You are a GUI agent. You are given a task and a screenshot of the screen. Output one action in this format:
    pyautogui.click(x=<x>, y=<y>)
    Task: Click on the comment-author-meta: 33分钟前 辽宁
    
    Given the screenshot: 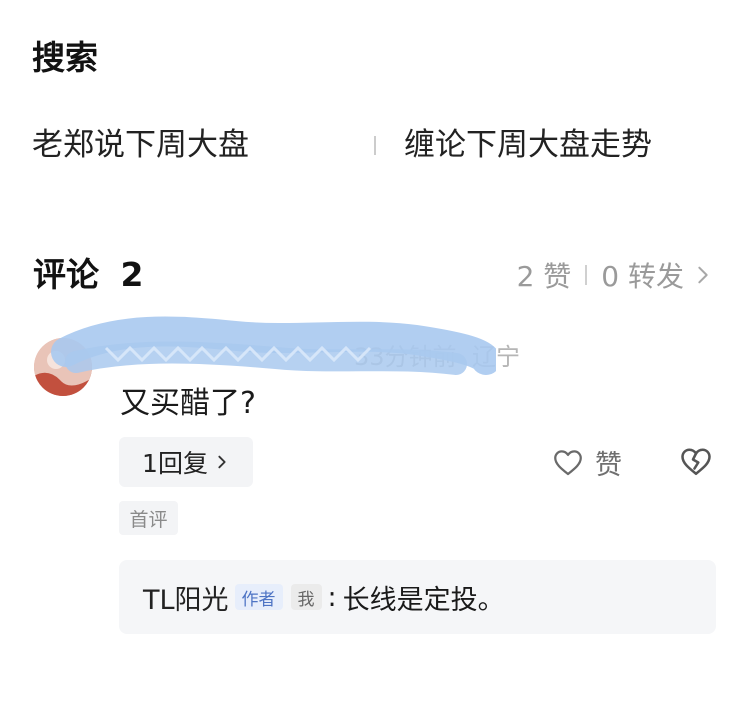 What is the action you would take?
    pyautogui.click(x=330, y=357)
    